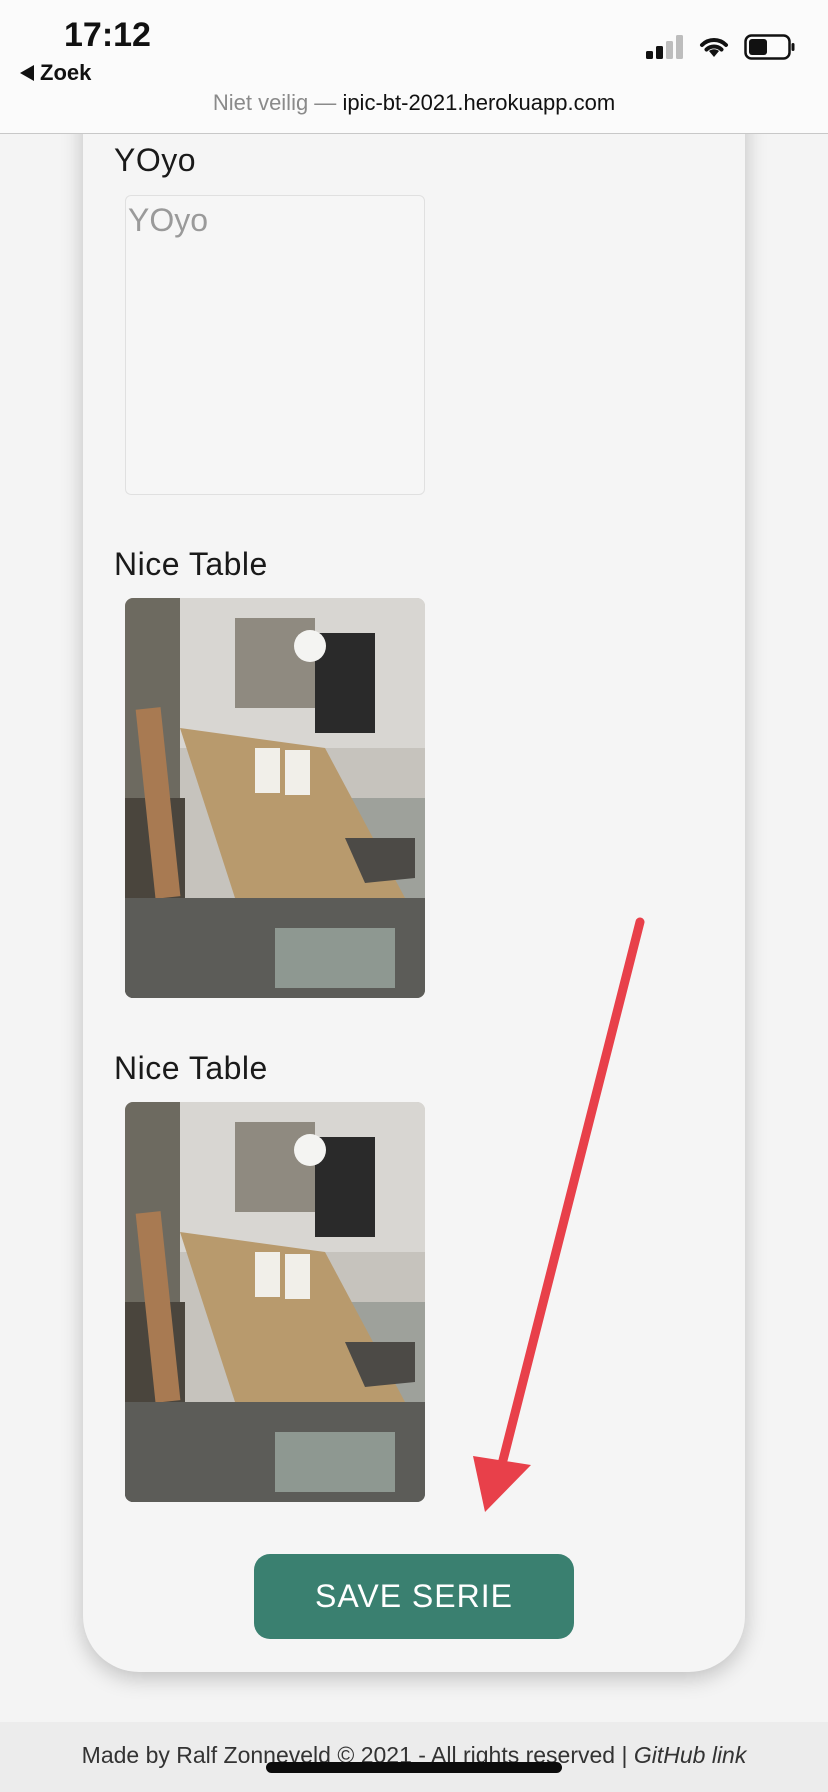 This screenshot has height=1792, width=828. What do you see at coordinates (479, 102) in the screenshot?
I see `url-host: ipic-bt-2021.herokuapp.com` at bounding box center [479, 102].